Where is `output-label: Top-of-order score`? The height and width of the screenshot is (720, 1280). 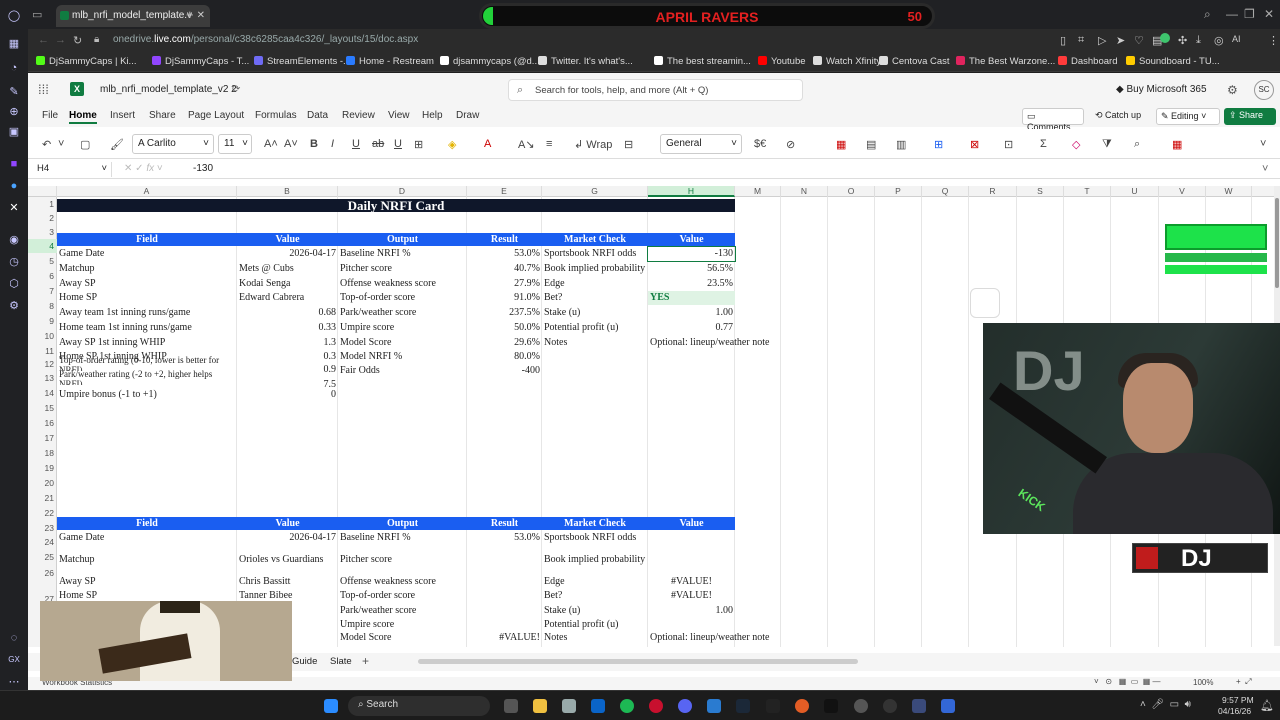
output-label: Top-of-order score is located at coordinates (402, 596).